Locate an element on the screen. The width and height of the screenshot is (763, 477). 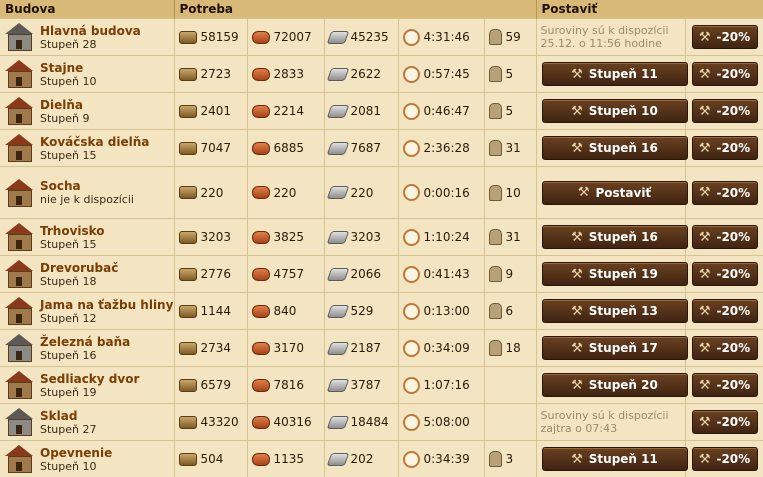
upgrade-button: ⚒Stupeň 13 is located at coordinates (615, 311).